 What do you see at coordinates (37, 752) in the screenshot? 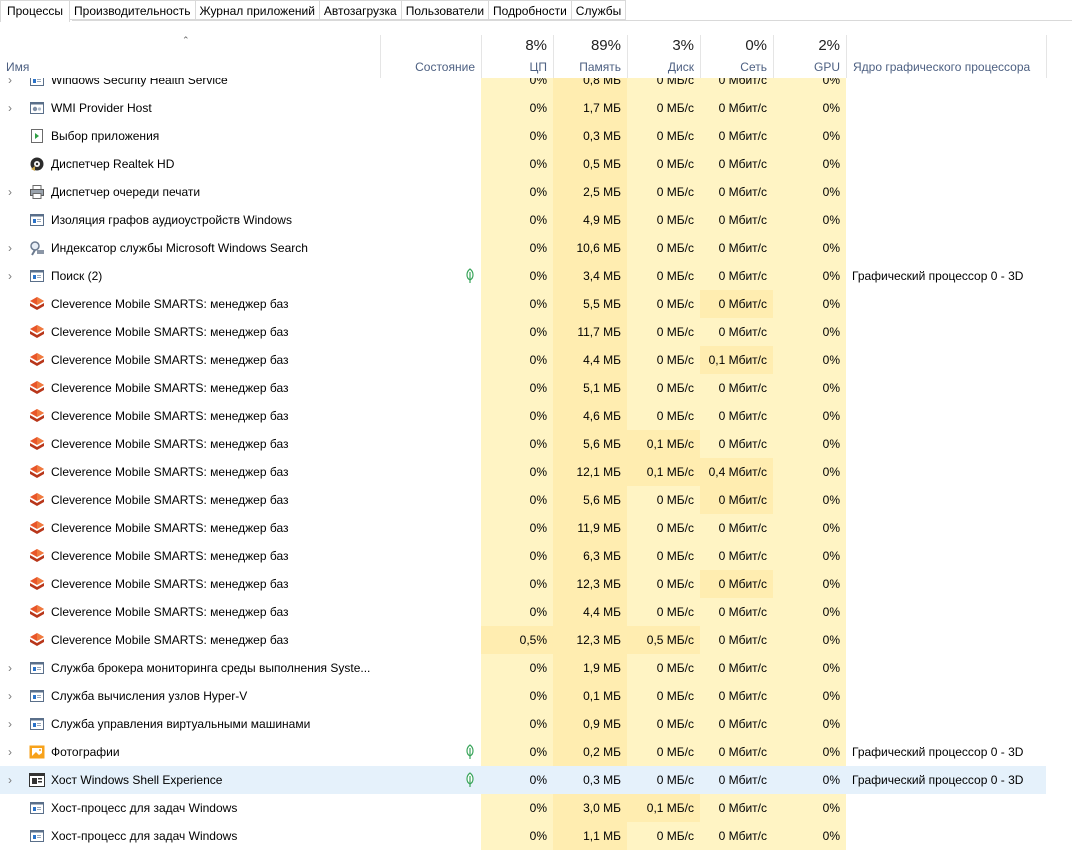
I see `photos-icon` at bounding box center [37, 752].